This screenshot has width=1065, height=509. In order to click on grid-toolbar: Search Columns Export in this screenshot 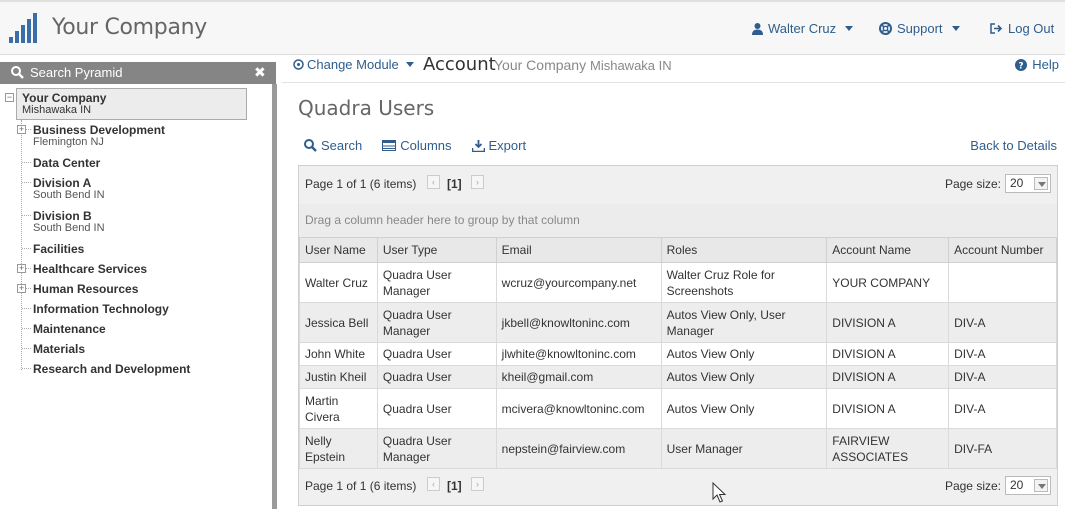, I will do `click(425, 145)`.